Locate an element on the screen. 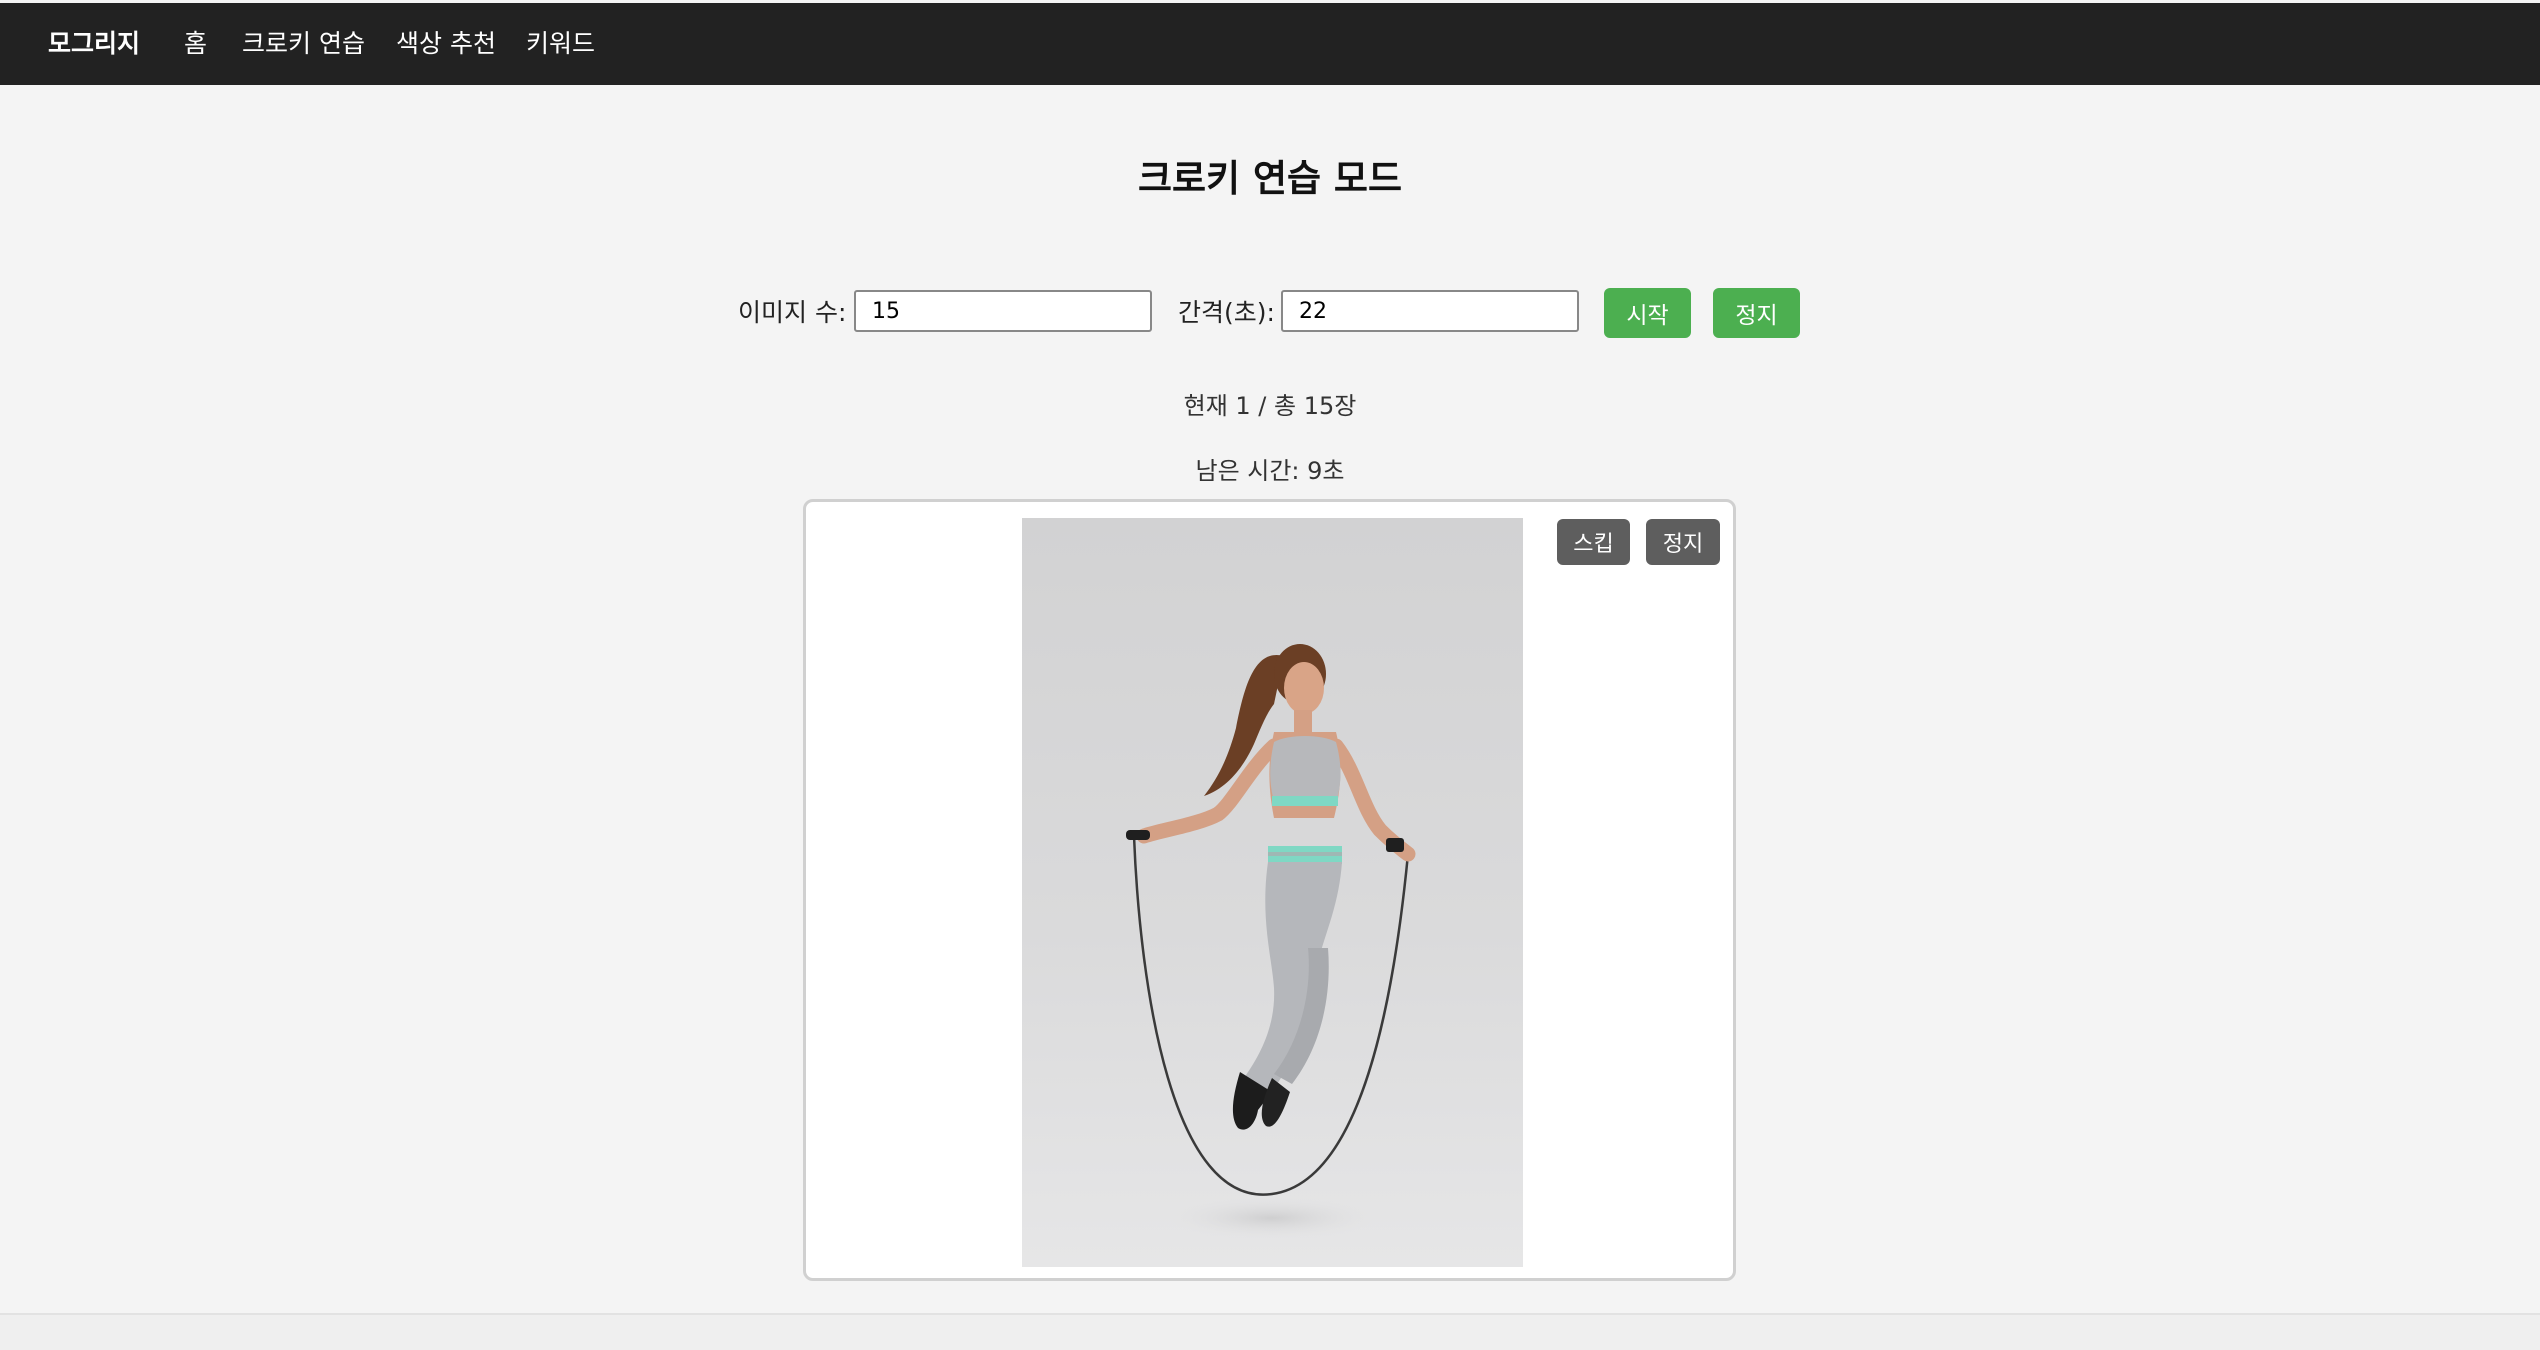 The width and height of the screenshot is (2540, 1350). page-footer is located at coordinates (1270, 1332).